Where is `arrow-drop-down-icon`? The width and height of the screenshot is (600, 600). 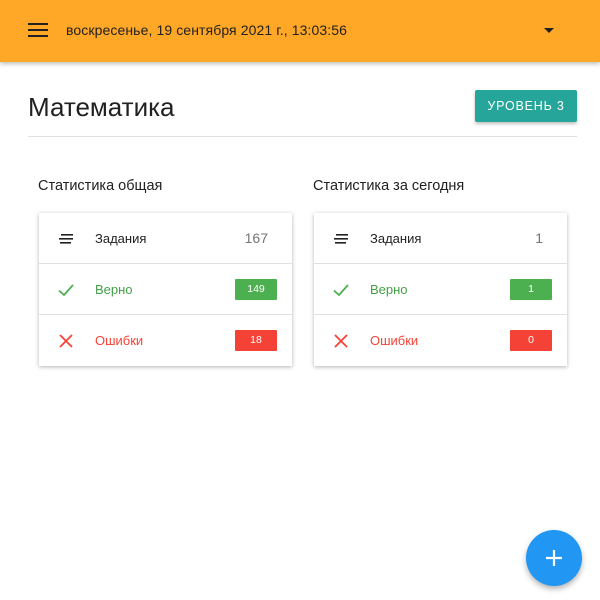 arrow-drop-down-icon is located at coordinates (549, 31).